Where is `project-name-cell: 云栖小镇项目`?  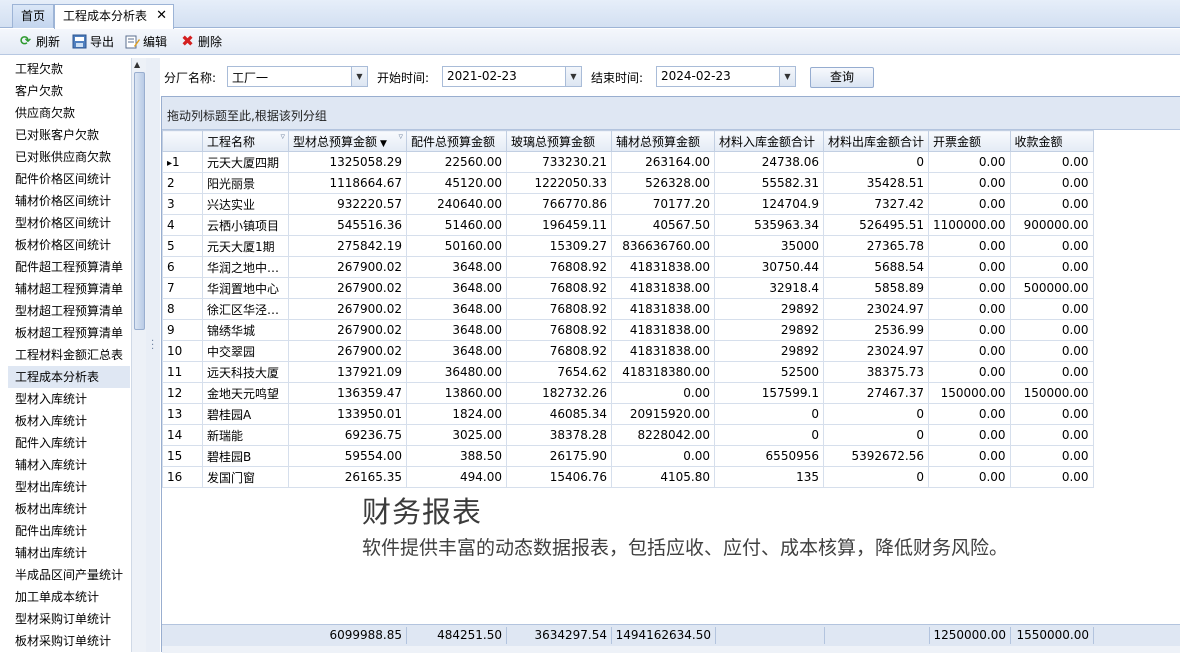
project-name-cell: 云栖小镇项目 is located at coordinates (245, 225).